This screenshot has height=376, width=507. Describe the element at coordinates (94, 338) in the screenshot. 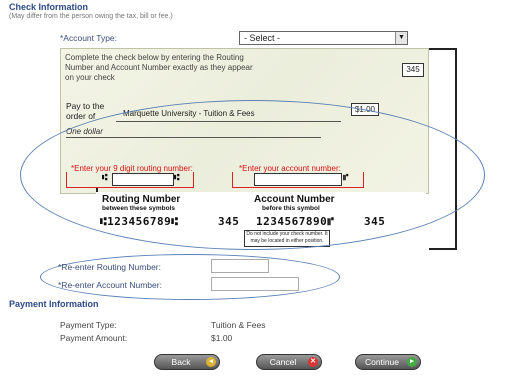

I see `payment-amount-label: Payment Amount:` at that location.